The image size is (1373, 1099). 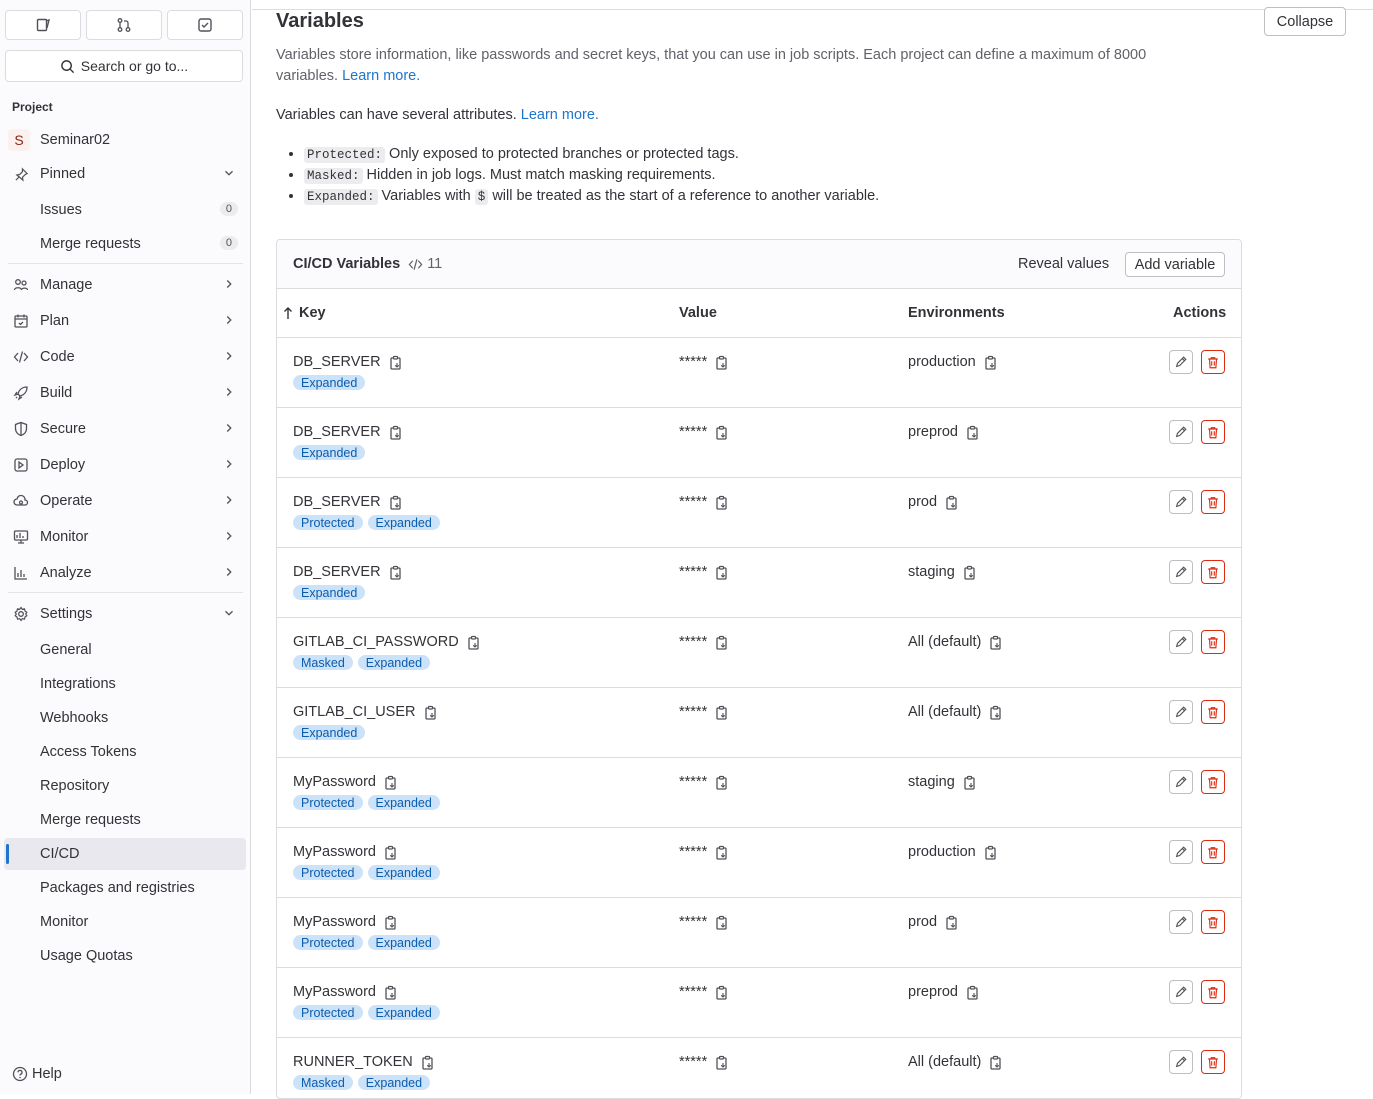 What do you see at coordinates (125, 888) in the screenshot?
I see `sidebar-item-packages-and-registries: Packages and registries` at bounding box center [125, 888].